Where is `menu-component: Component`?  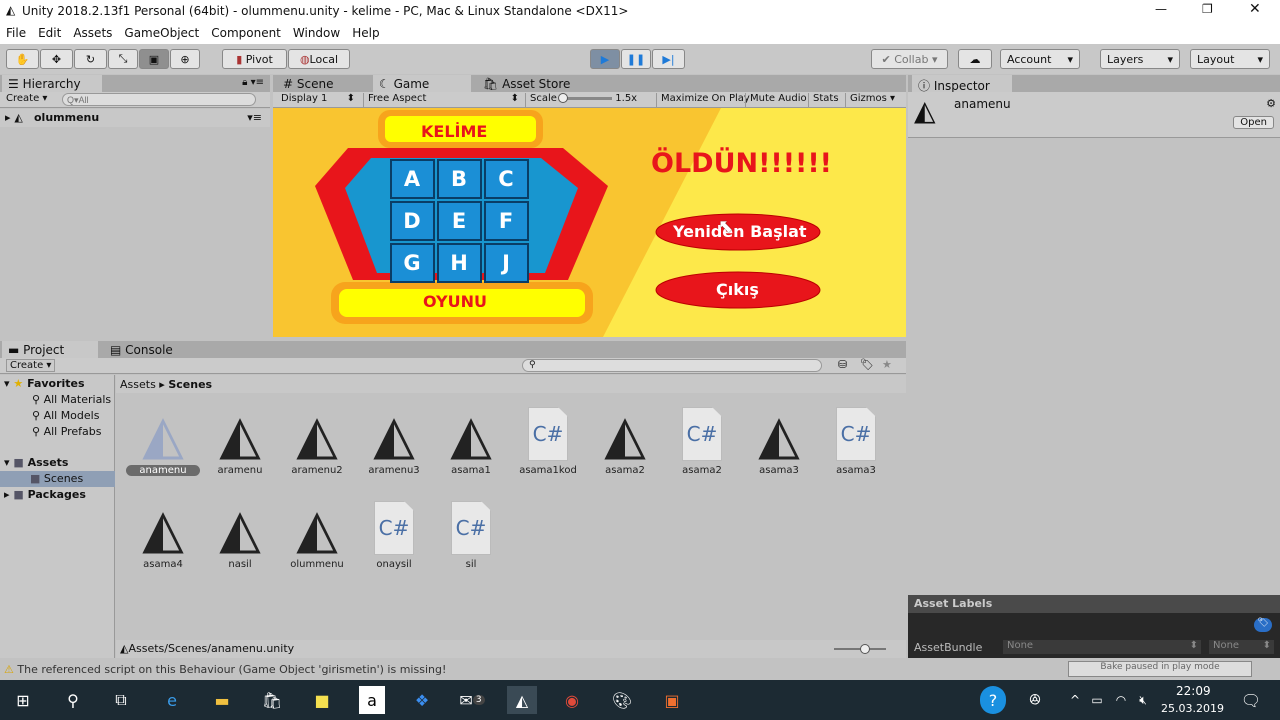
menu-component: Component is located at coordinates (246, 33).